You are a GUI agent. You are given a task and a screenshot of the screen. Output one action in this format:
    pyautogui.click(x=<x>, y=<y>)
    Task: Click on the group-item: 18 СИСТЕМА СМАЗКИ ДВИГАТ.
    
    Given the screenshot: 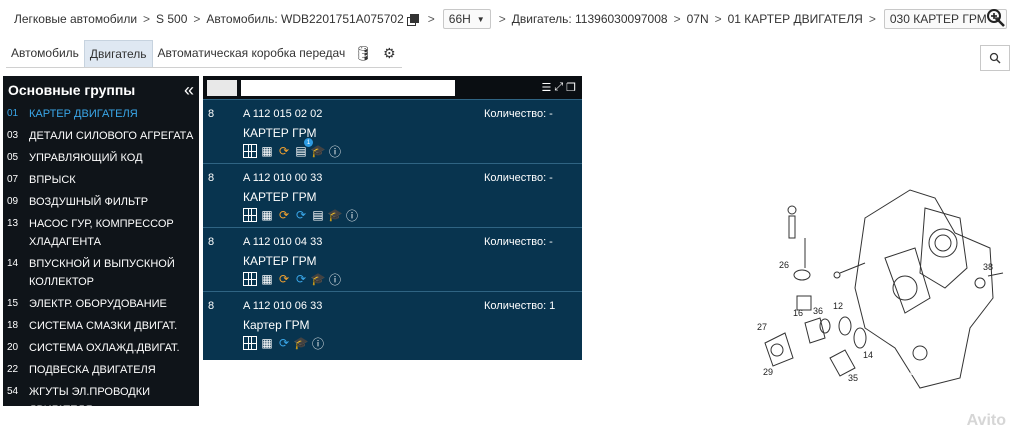 What is the action you would take?
    pyautogui.click(x=101, y=326)
    